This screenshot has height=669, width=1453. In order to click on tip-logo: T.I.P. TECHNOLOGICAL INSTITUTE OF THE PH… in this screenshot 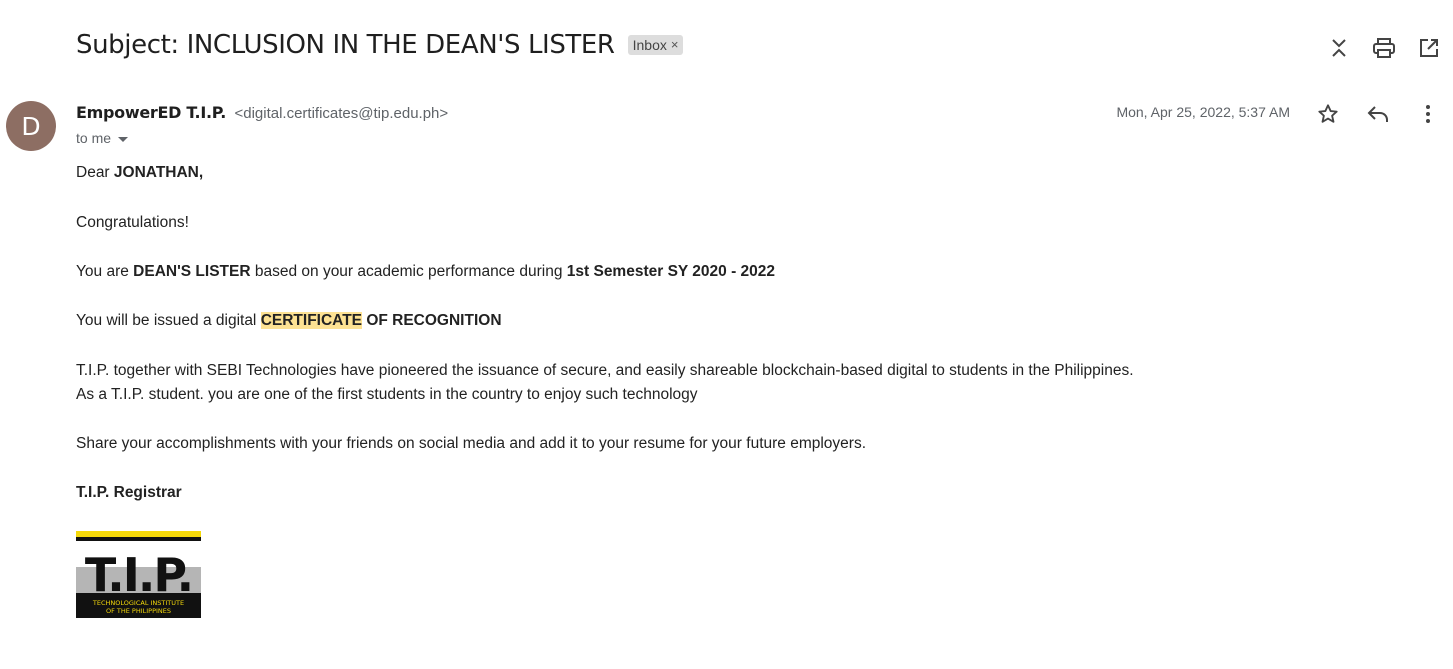, I will do `click(138, 574)`.